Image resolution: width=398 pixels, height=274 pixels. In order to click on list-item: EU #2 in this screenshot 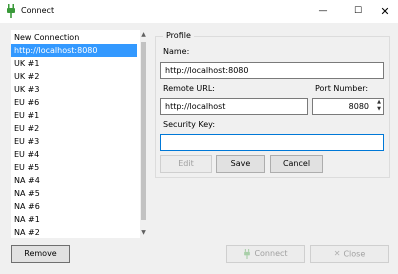, I will do `click(74, 128)`.